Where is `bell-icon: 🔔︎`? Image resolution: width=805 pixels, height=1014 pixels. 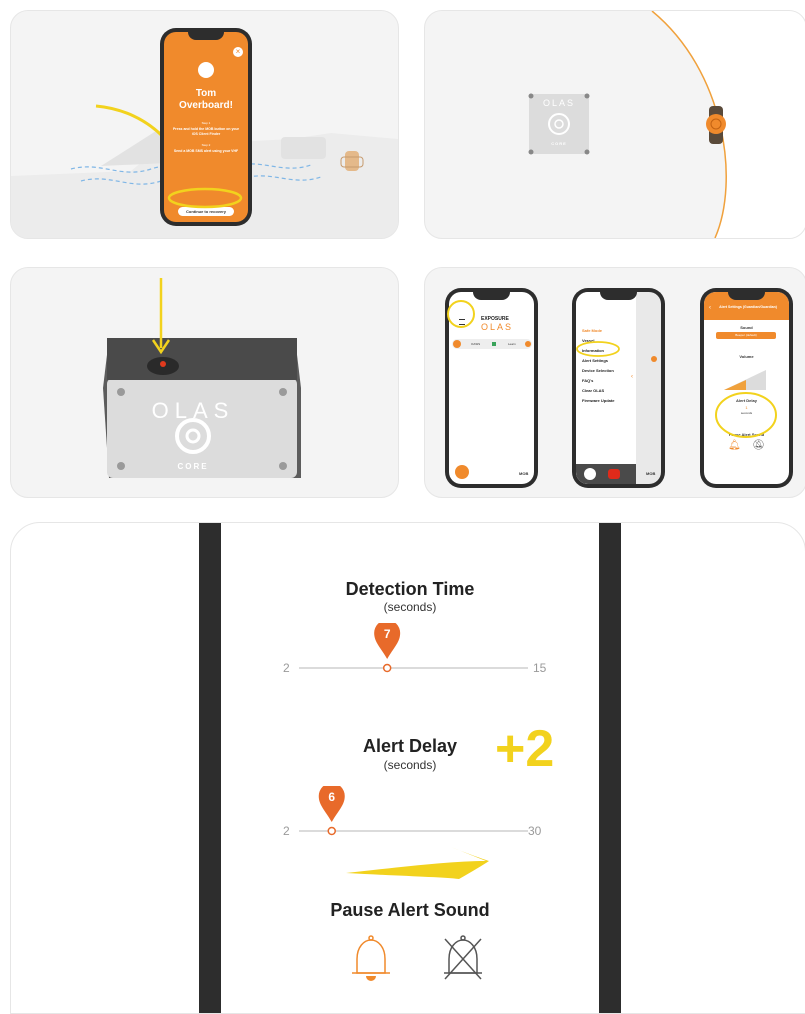
bell-icon: 🔔︎ is located at coordinates (734, 445).